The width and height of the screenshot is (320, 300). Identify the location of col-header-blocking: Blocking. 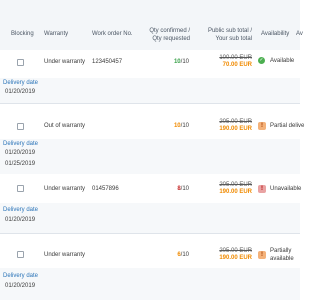
(22, 34).